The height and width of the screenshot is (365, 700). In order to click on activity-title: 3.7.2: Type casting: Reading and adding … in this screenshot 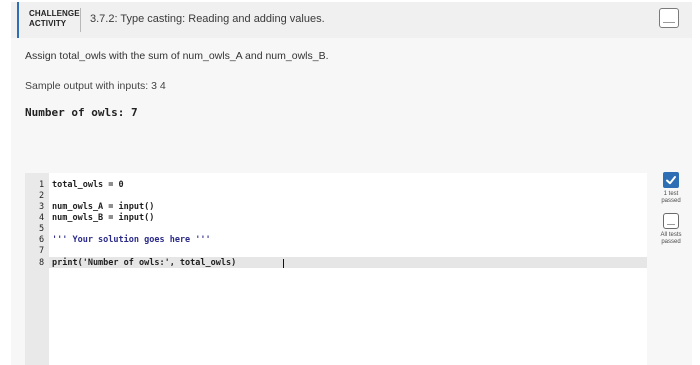, I will do `click(207, 19)`.